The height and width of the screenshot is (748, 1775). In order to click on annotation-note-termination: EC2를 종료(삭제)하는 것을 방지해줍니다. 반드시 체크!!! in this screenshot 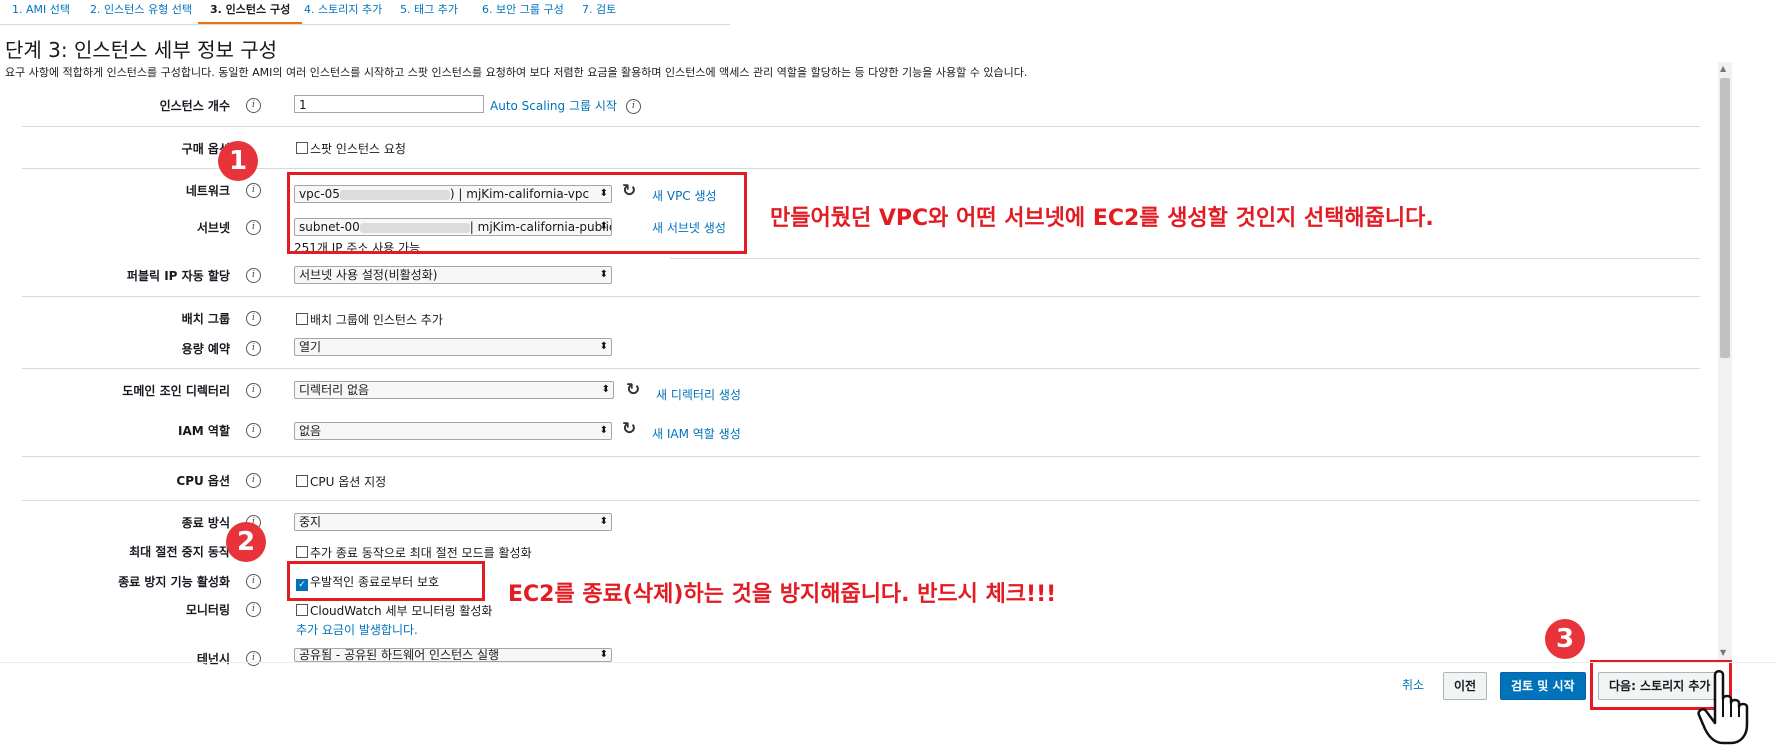, I will do `click(782, 594)`.